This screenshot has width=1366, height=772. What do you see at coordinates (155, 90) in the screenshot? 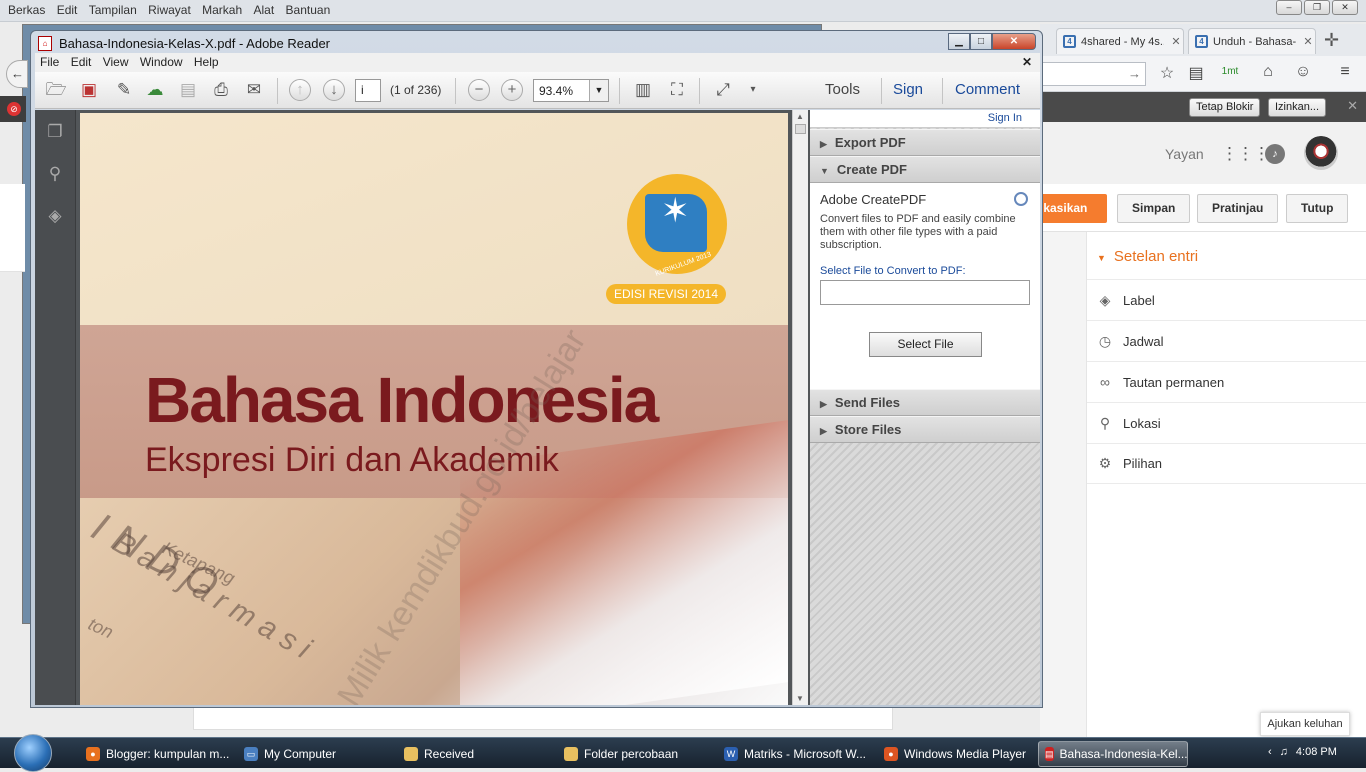
I see `upload-cloud-icon: ☁` at bounding box center [155, 90].